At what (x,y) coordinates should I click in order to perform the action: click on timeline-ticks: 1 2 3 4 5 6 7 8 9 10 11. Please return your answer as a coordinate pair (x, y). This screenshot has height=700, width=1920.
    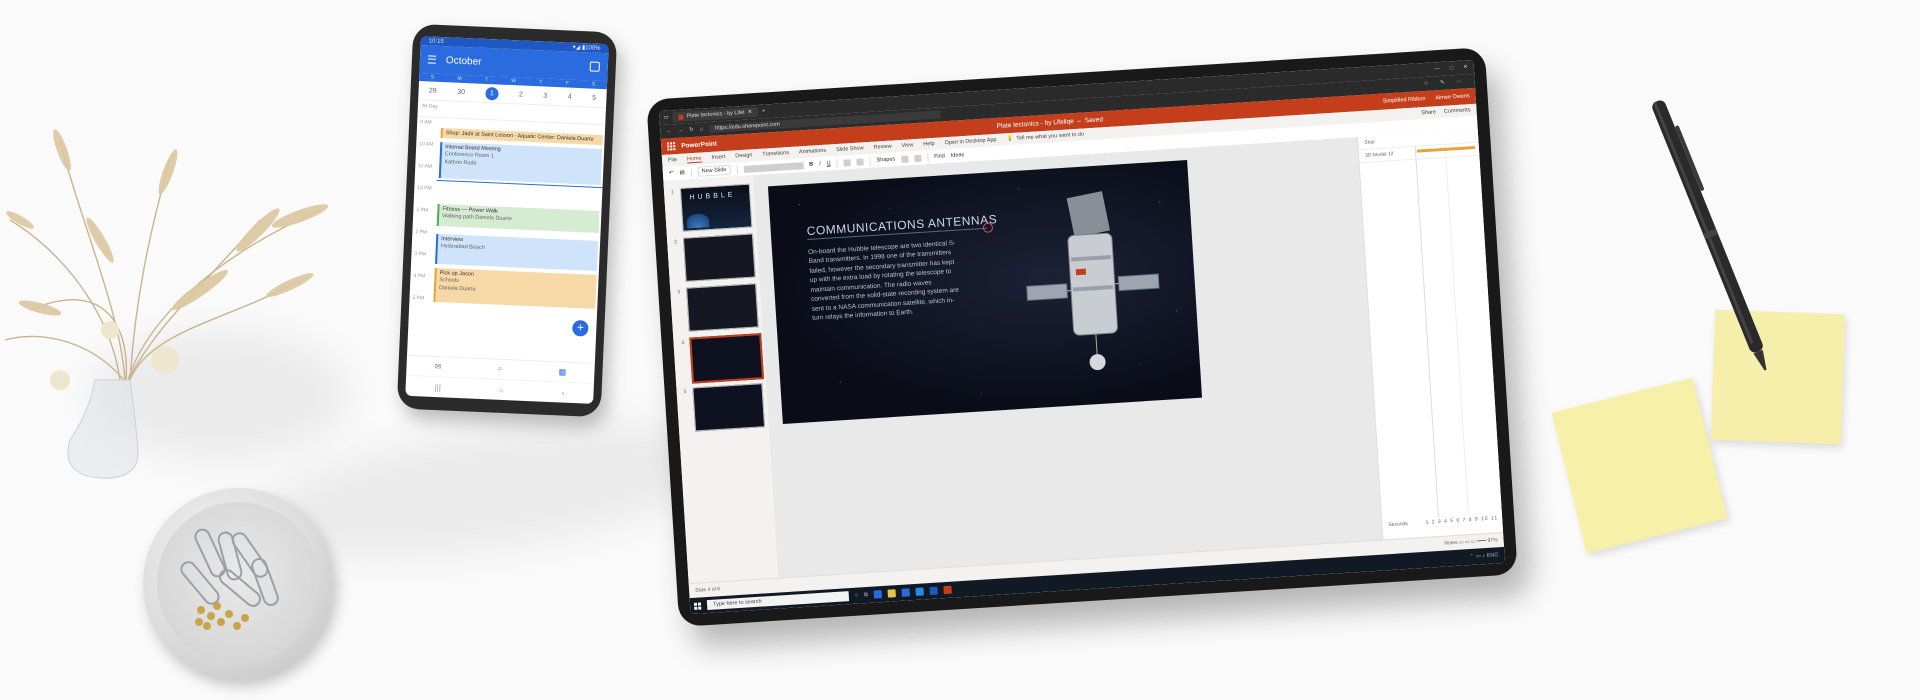
    Looking at the image, I should click on (1462, 520).